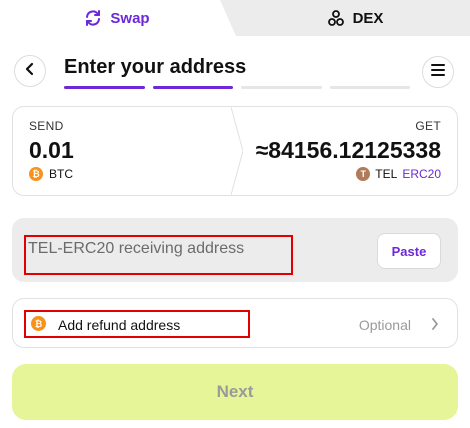 This screenshot has width=470, height=428. What do you see at coordinates (155, 67) in the screenshot?
I see `page-title: Enter your address` at bounding box center [155, 67].